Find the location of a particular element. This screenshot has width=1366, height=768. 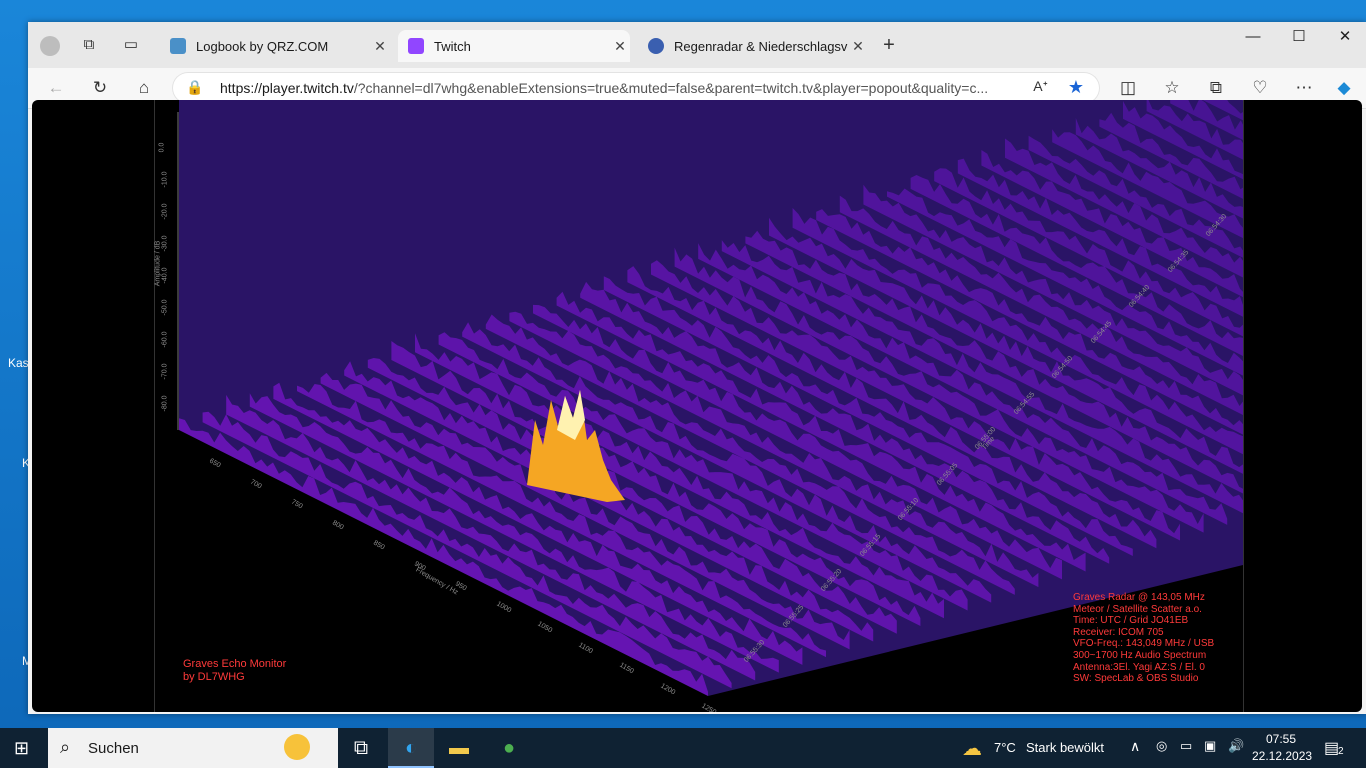

favorites-icon: ☆ is located at coordinates (1172, 88).